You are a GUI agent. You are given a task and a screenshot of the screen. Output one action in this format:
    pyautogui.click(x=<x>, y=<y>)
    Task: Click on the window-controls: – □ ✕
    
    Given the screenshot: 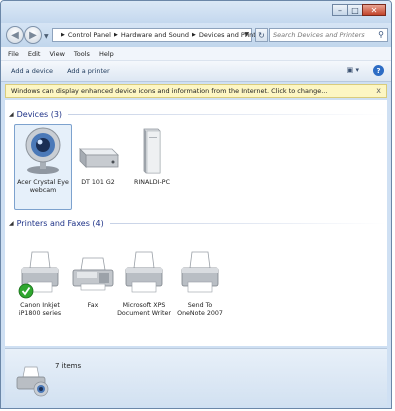 What is the action you would take?
    pyautogui.click(x=359, y=10)
    